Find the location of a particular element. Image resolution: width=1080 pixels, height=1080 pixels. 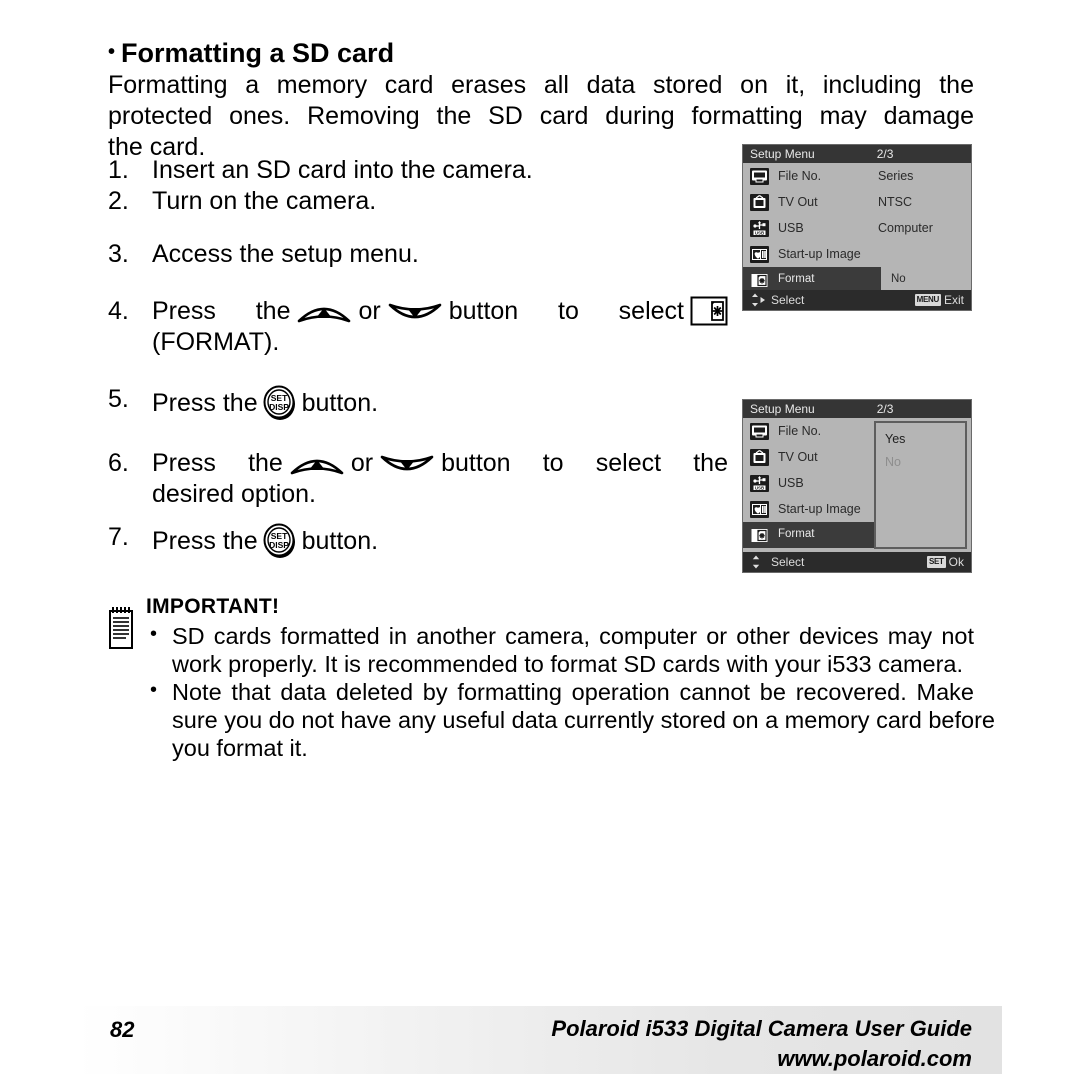

step-1-text: Insert an SD card into the camera. is located at coordinates (342, 170).